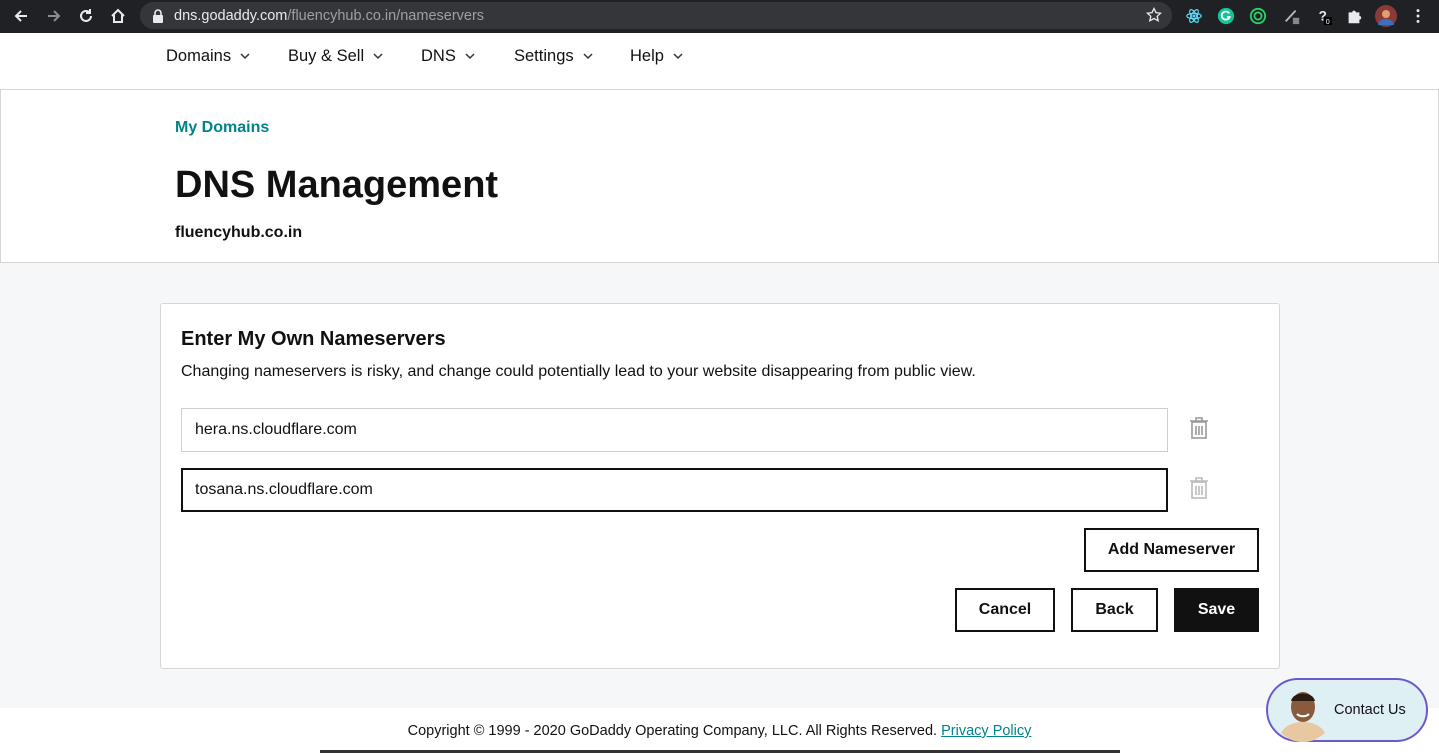  What do you see at coordinates (326, 56) in the screenshot?
I see `nav-label: Buy & Sell` at bounding box center [326, 56].